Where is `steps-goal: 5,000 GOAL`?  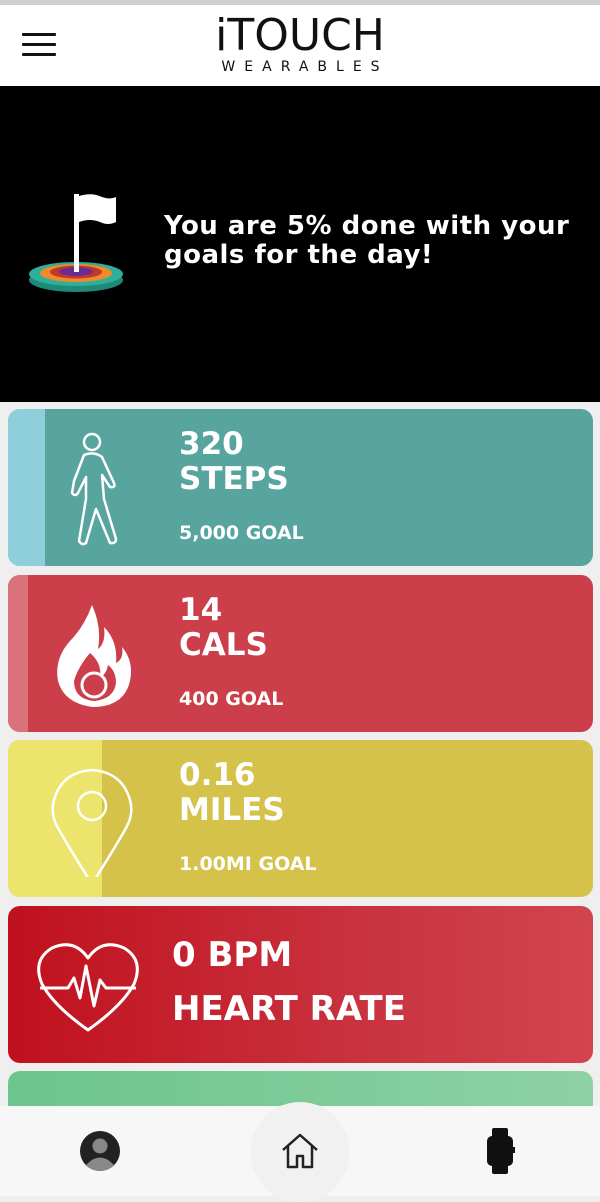
steps-goal: 5,000 GOAL is located at coordinates (241, 533).